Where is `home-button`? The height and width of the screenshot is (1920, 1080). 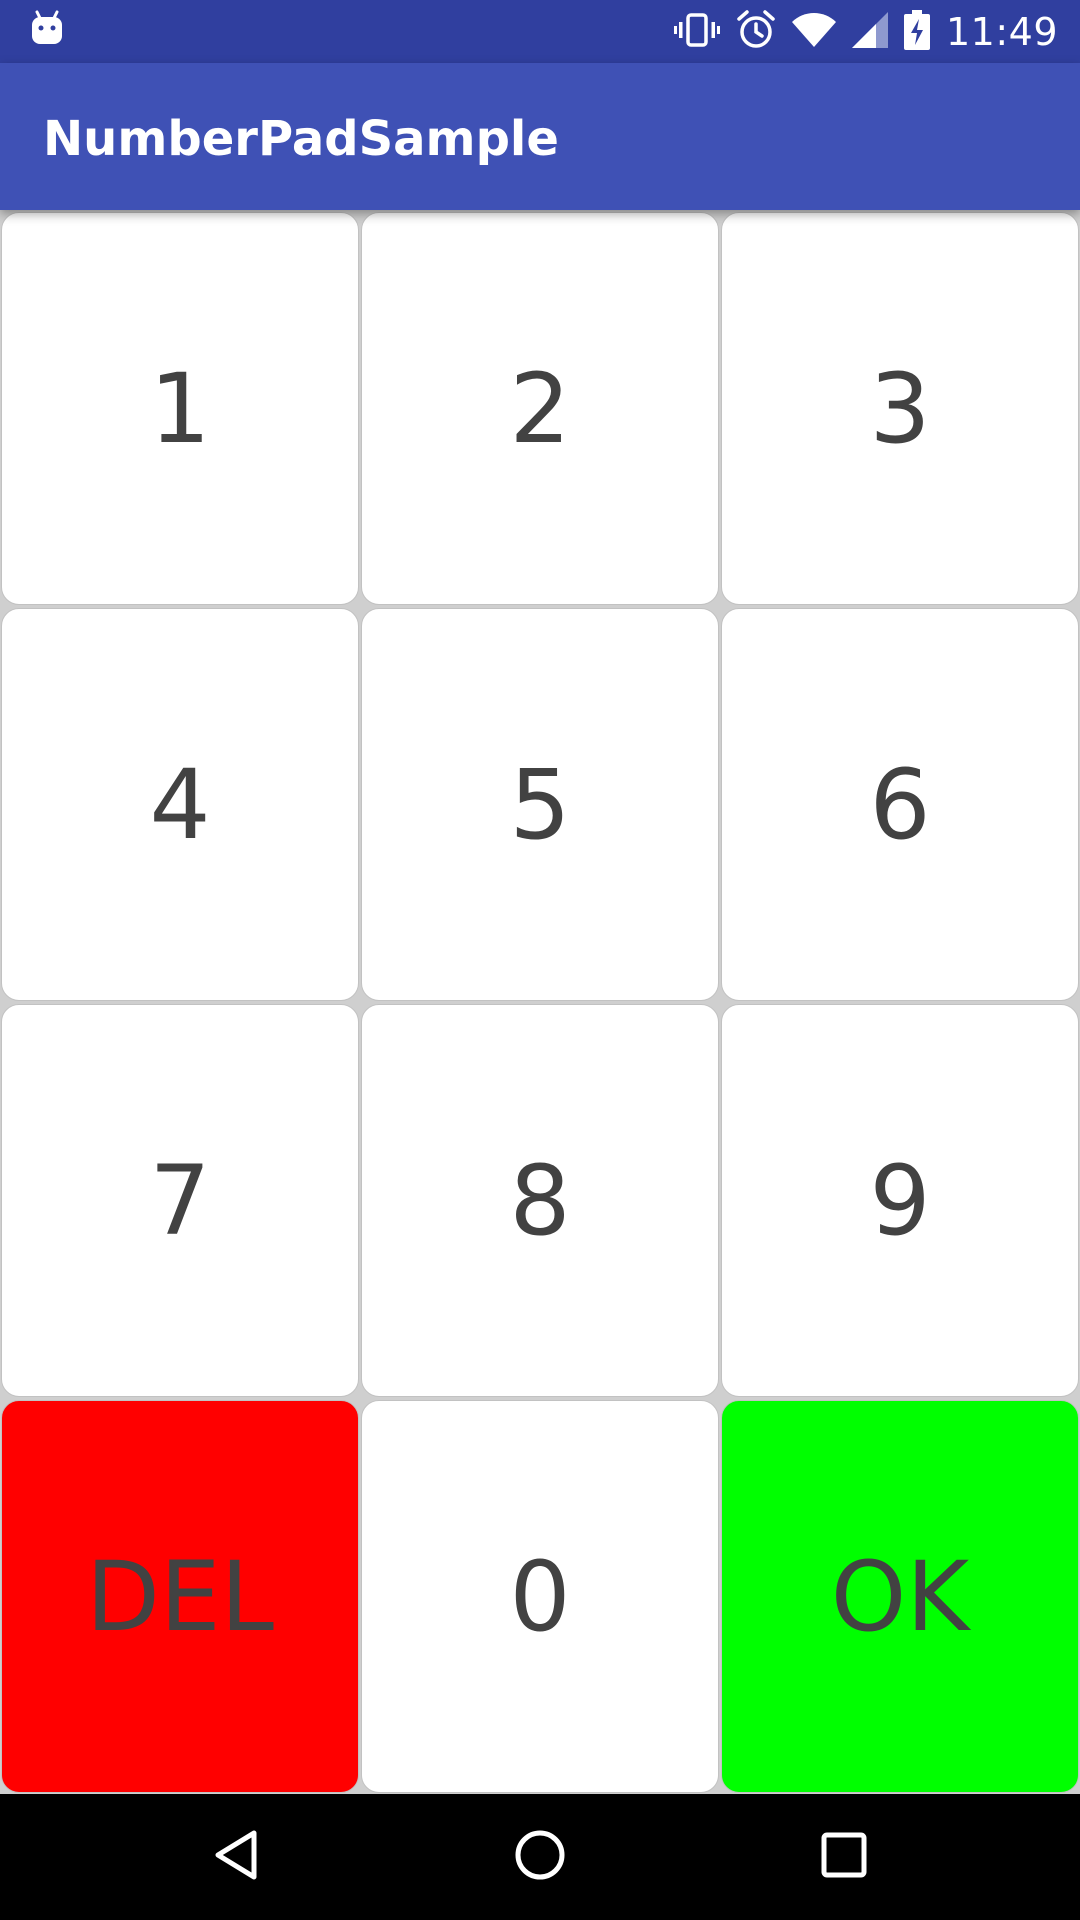
home-button is located at coordinates (540, 1857).